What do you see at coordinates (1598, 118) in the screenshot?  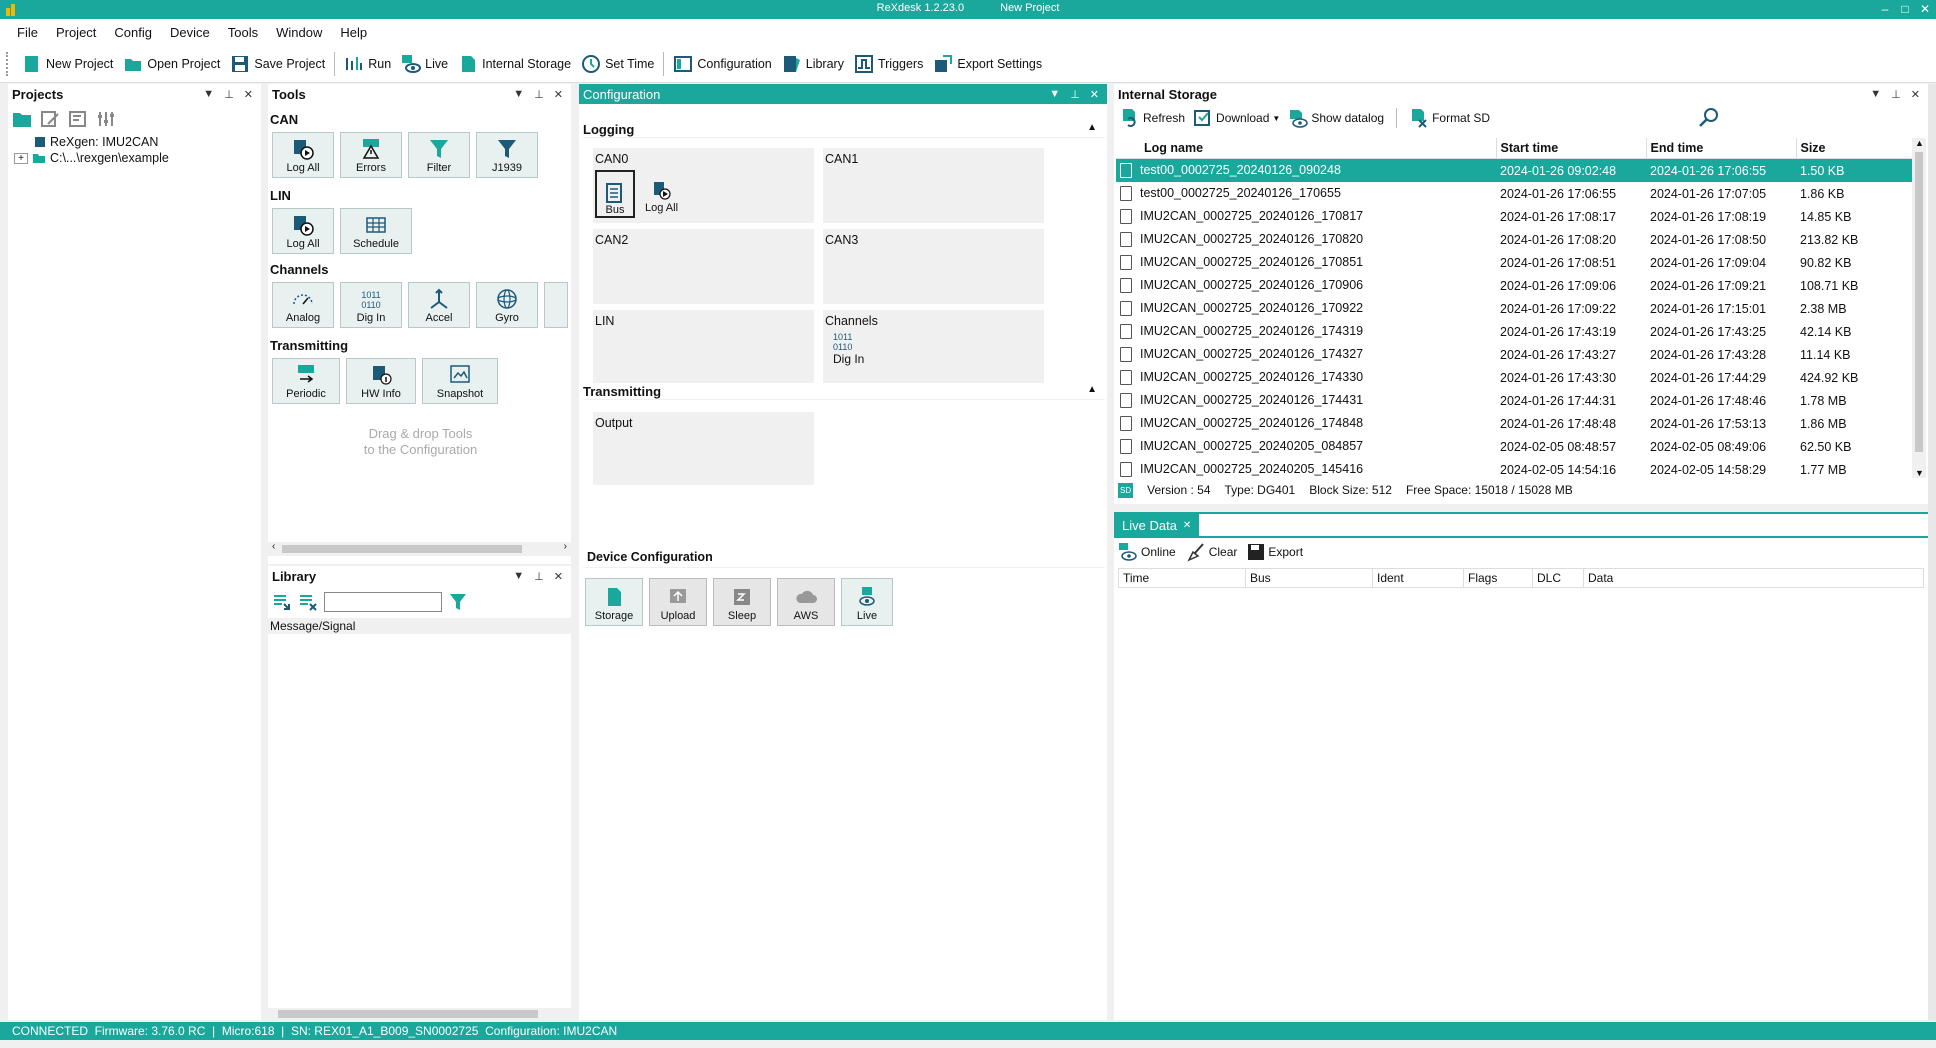 I see `storage-search-input` at bounding box center [1598, 118].